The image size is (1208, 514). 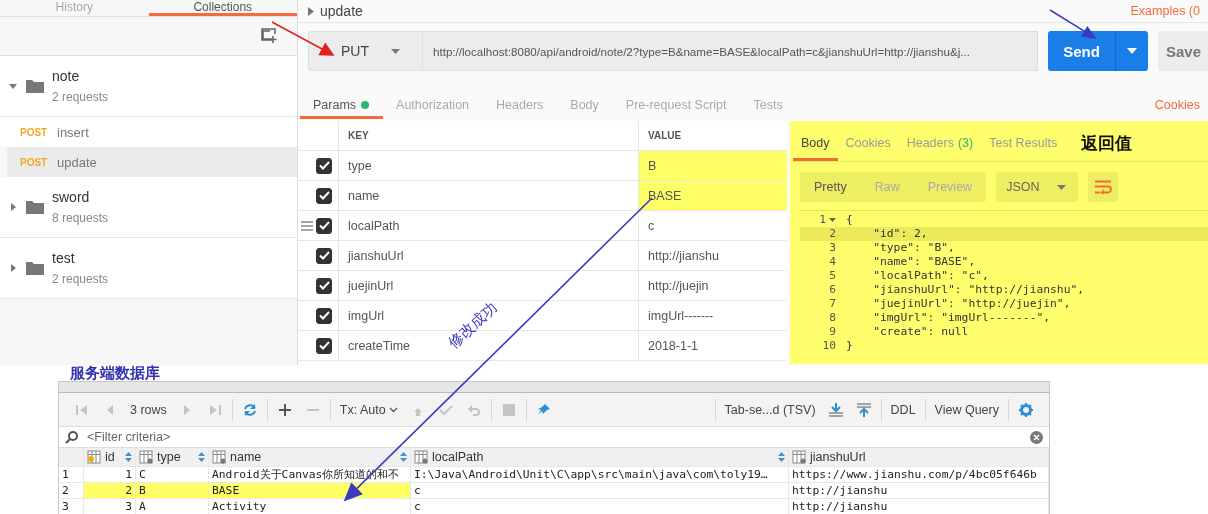 I want to click on request-title: update, so click(x=341, y=11).